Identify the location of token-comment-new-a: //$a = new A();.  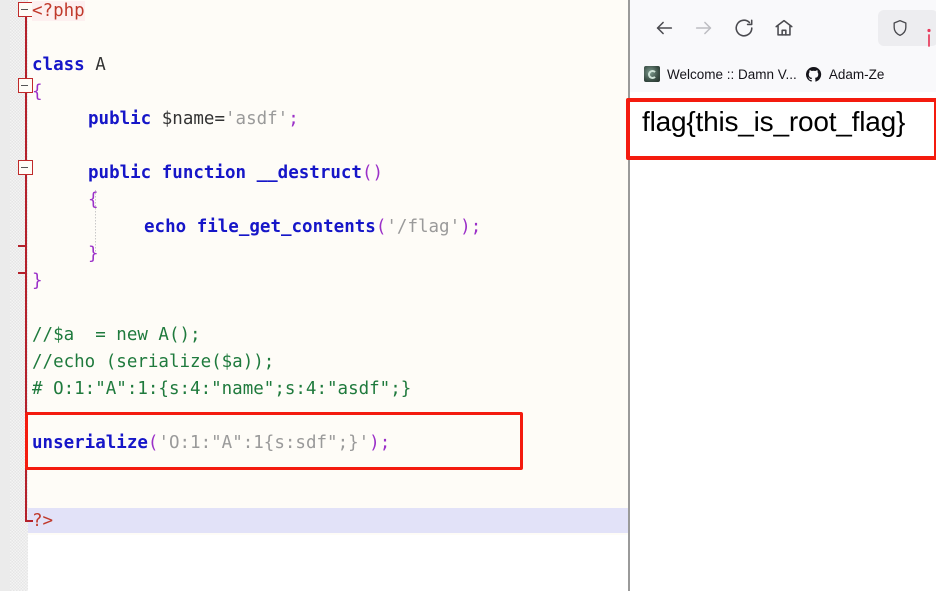
(116, 335).